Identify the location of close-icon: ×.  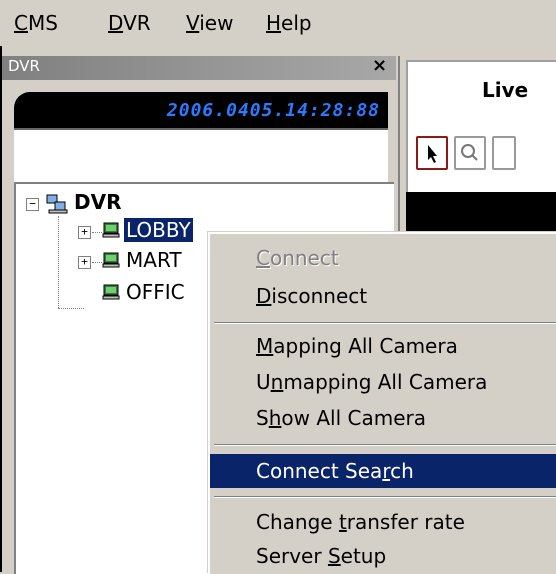
(379, 65).